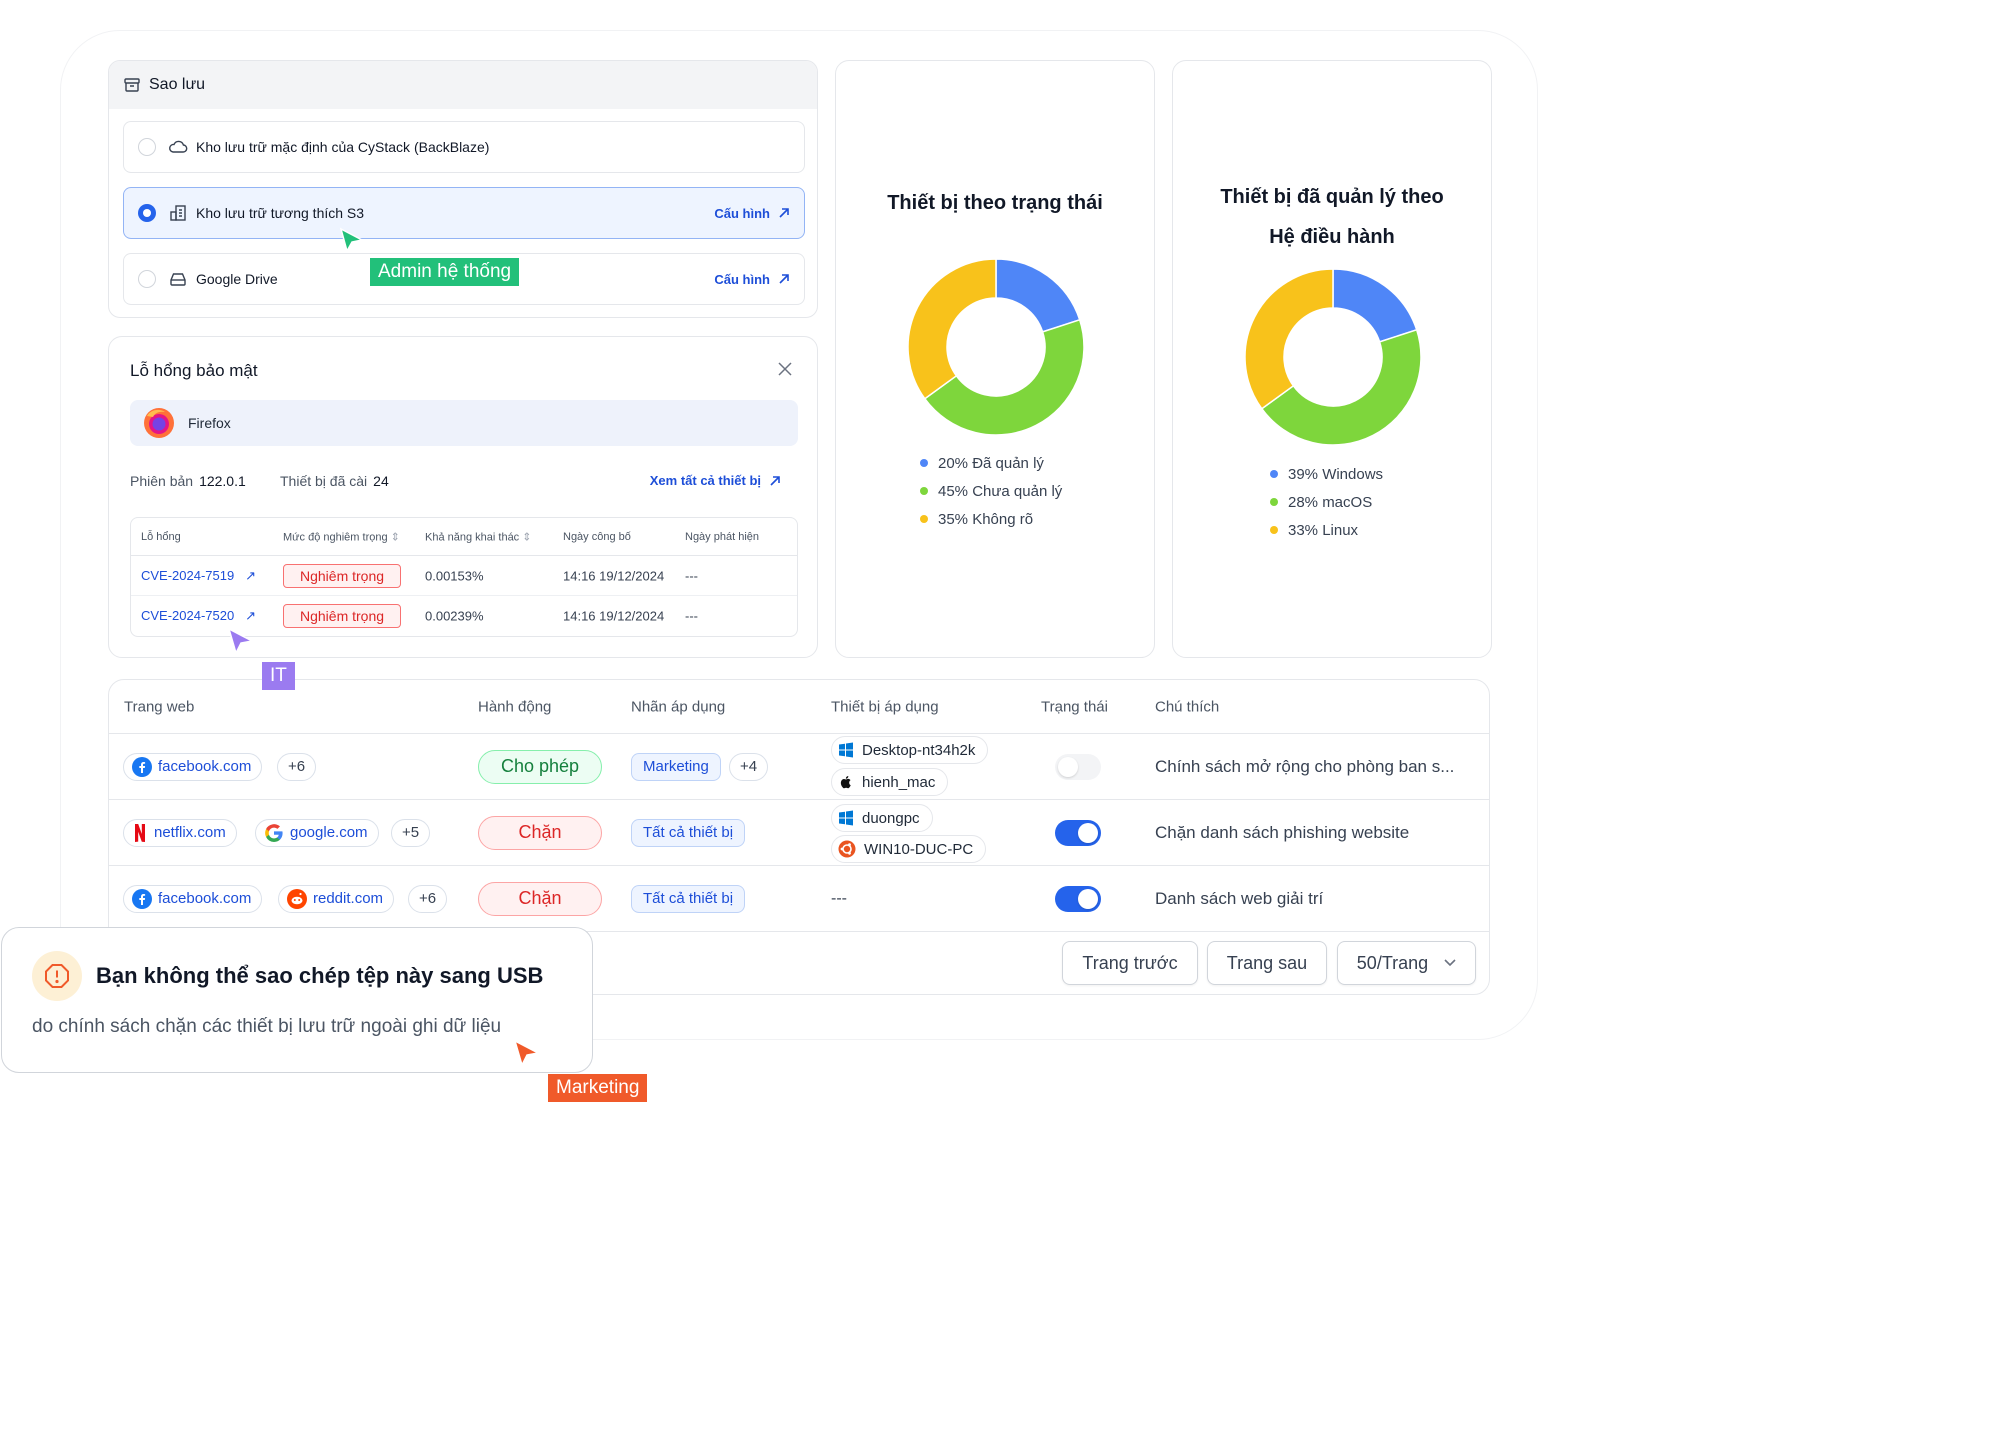 This screenshot has height=1430, width=2005. What do you see at coordinates (785, 369) in the screenshot?
I see `close-icon` at bounding box center [785, 369].